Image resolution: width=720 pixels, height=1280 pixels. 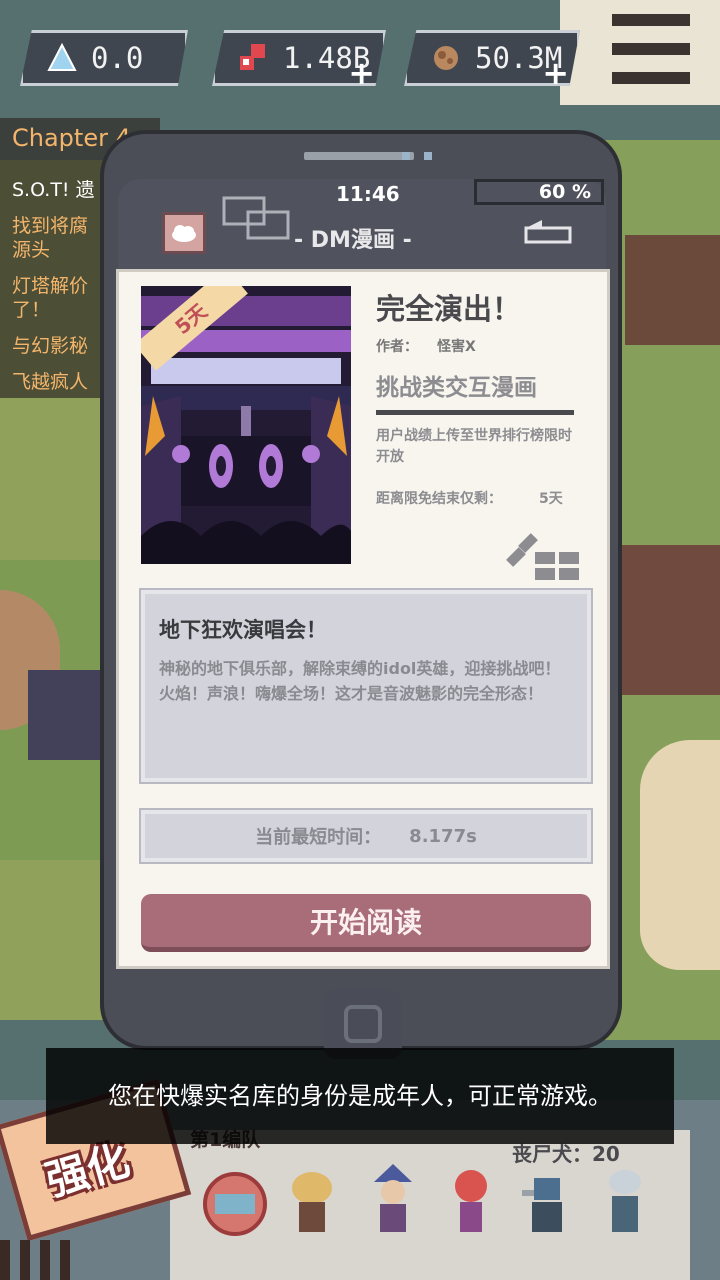 I want to click on interactive-game-icon, so click(x=542, y=556).